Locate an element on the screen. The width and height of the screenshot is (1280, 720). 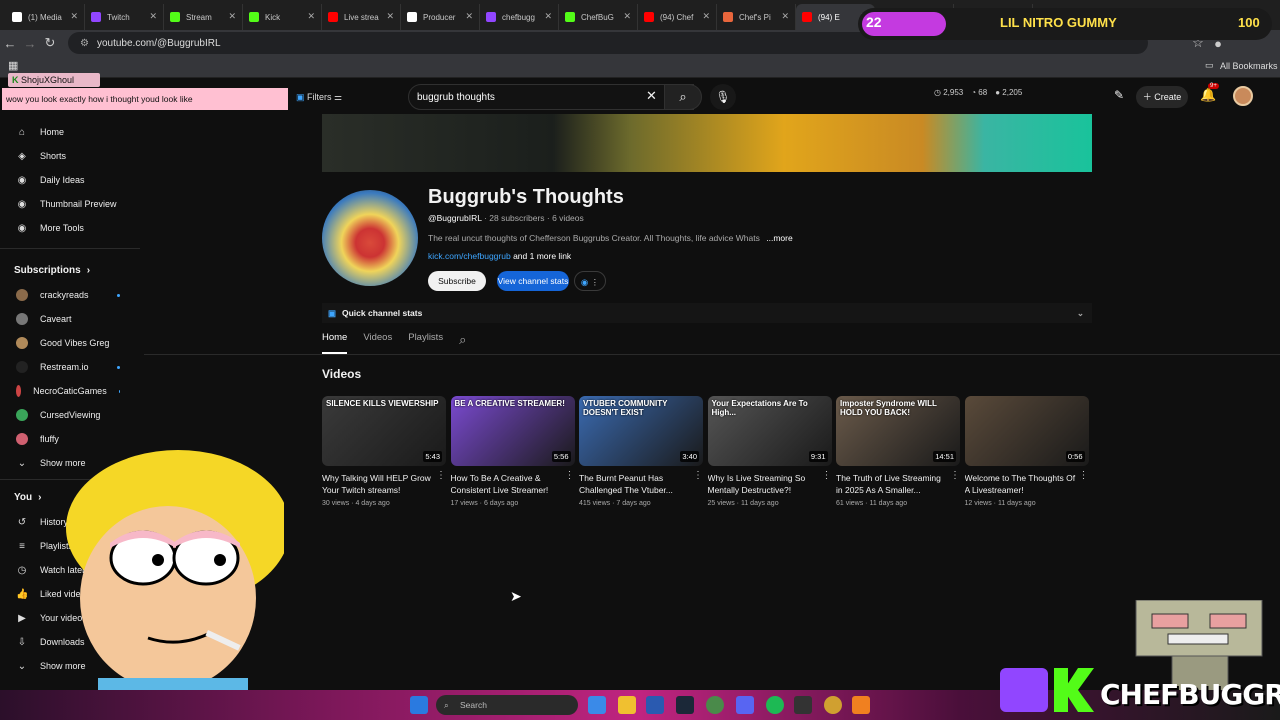
file-explorer-icon is located at coordinates (627, 705).